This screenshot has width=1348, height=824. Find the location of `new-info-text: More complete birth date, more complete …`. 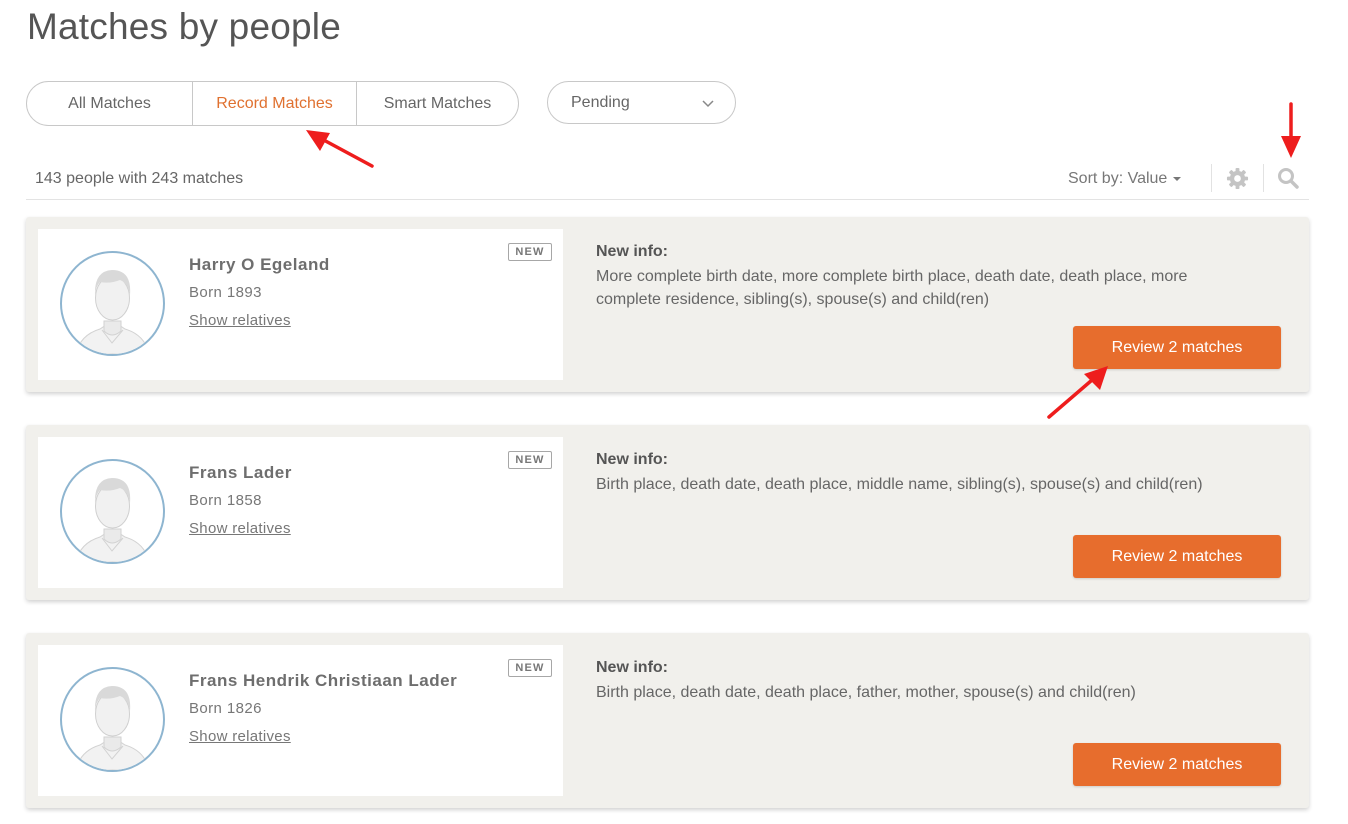

new-info-text: More complete birth date, more complete … is located at coordinates (892, 288).